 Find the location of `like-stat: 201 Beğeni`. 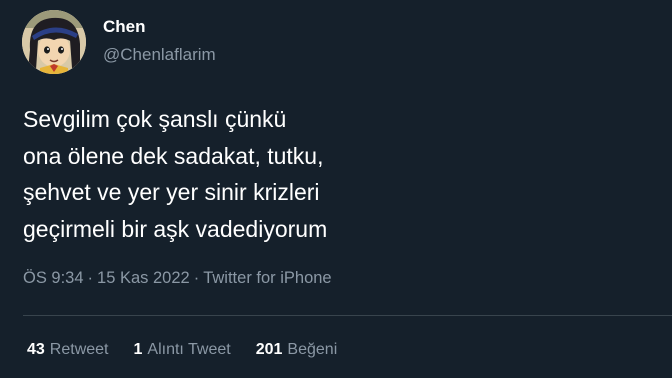

like-stat: 201 Beğeni is located at coordinates (297, 350).